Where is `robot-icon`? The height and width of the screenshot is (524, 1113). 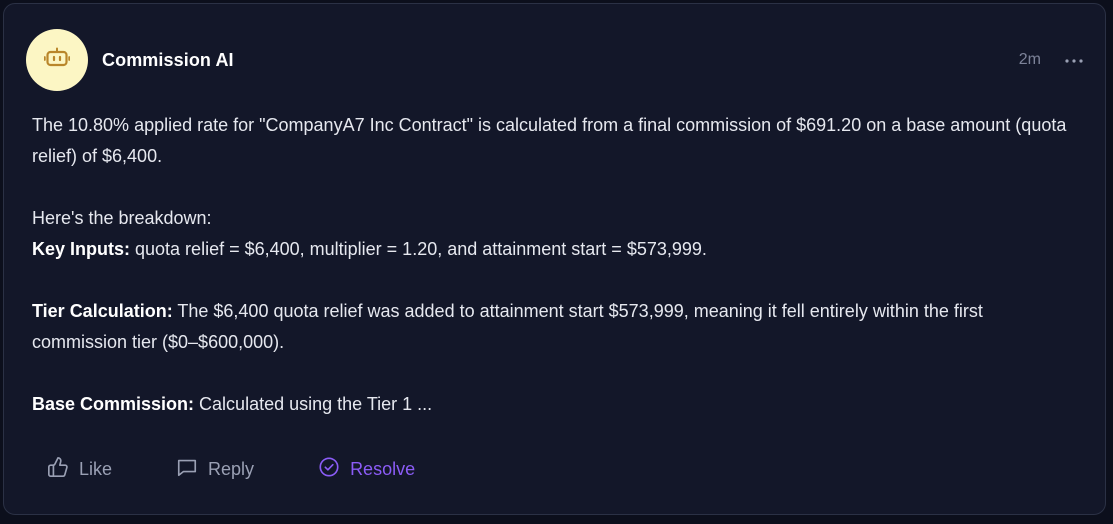
robot-icon is located at coordinates (57, 60).